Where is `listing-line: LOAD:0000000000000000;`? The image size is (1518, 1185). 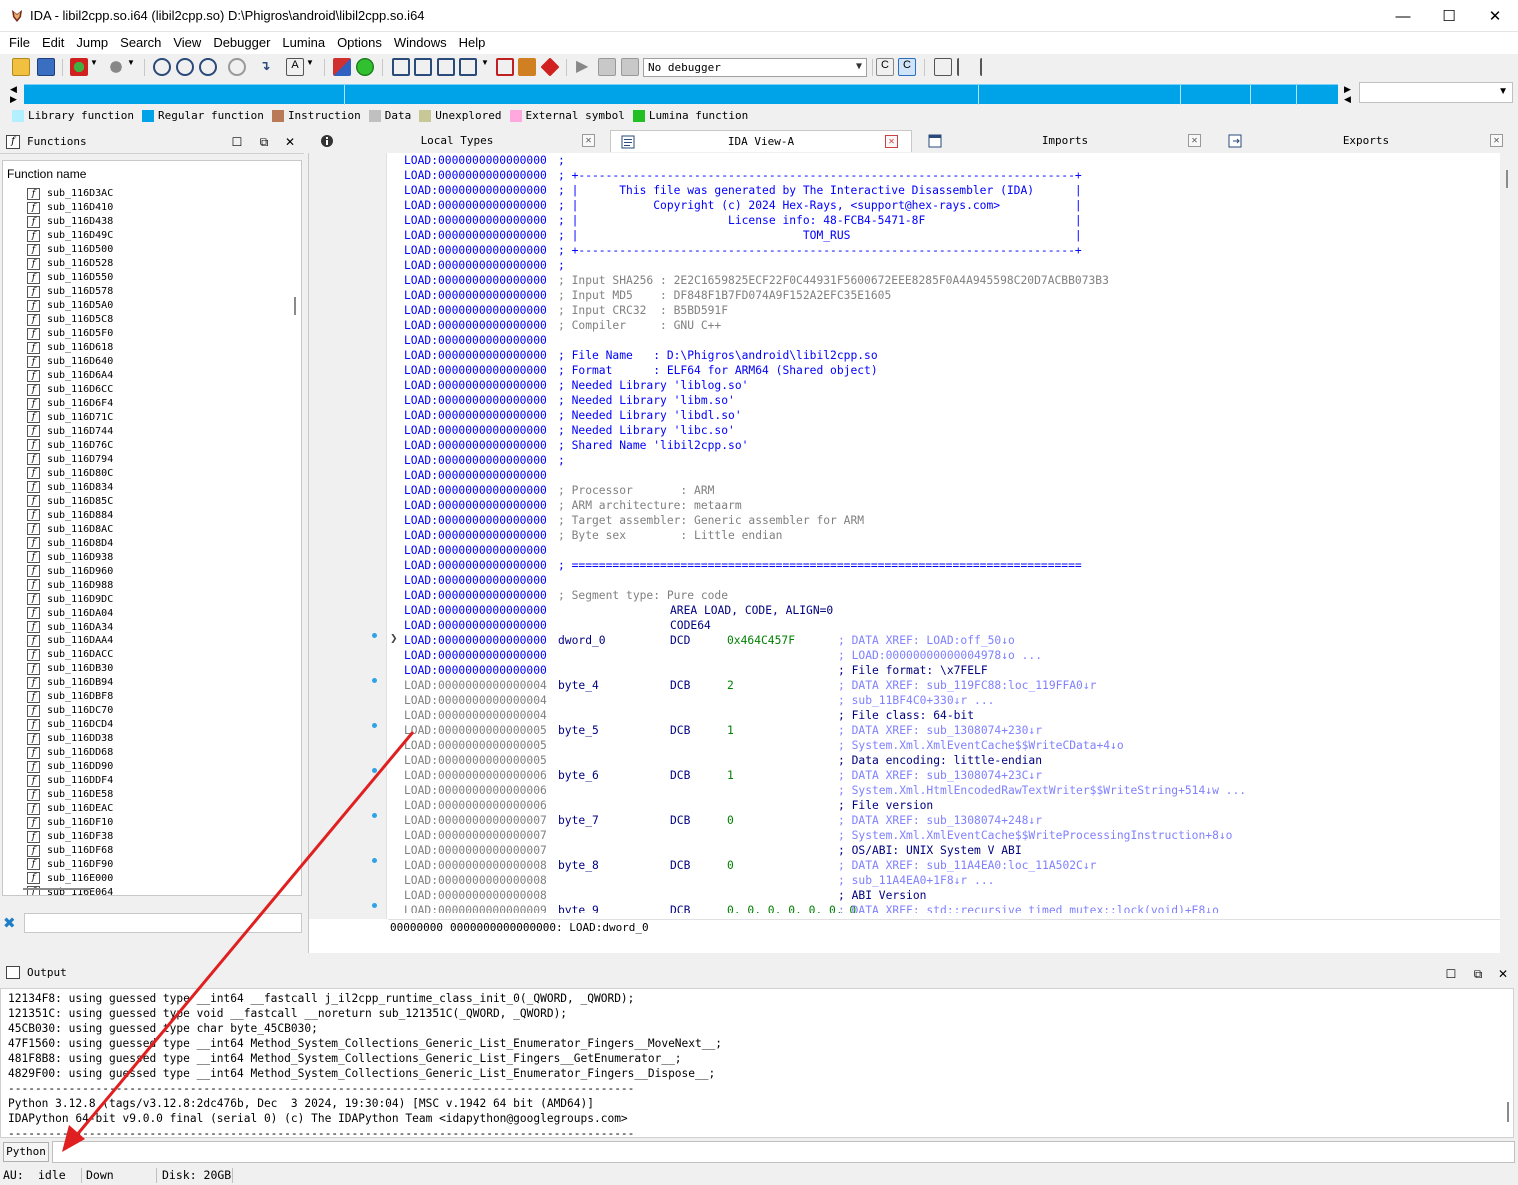
listing-line: LOAD:0000000000000000; is located at coordinates (949, 265).